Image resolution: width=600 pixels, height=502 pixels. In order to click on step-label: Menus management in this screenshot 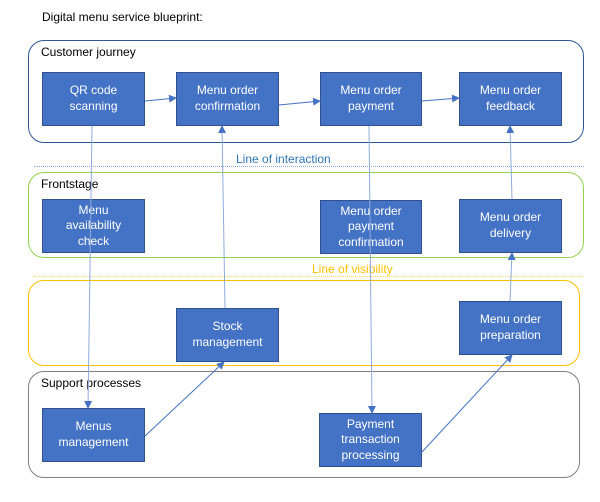, I will do `click(93, 434)`.